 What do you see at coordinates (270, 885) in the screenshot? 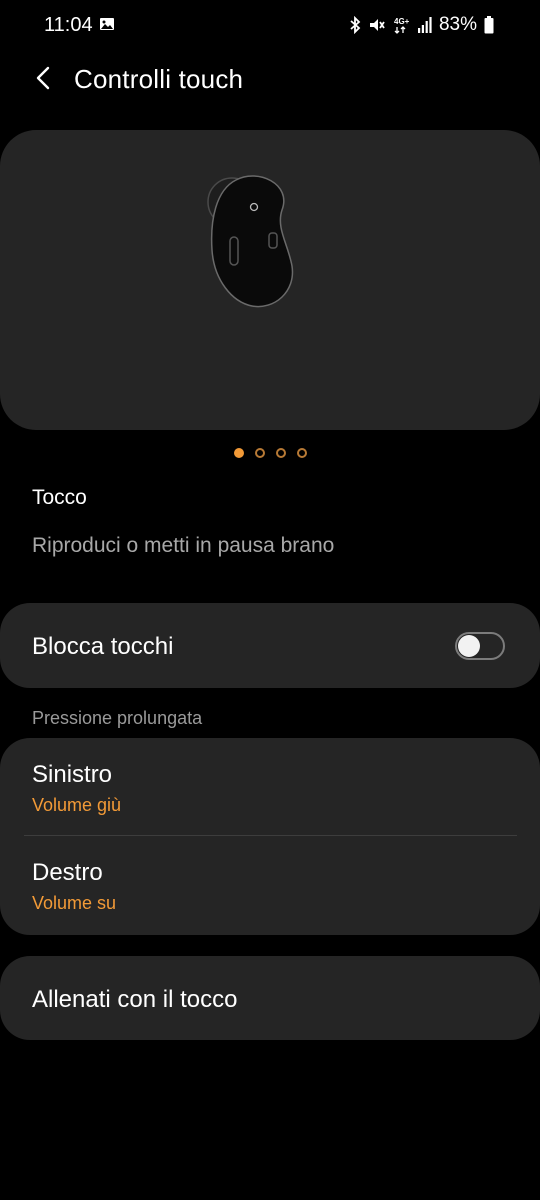
I see `long-press-right-item: Destro Volume su` at bounding box center [270, 885].